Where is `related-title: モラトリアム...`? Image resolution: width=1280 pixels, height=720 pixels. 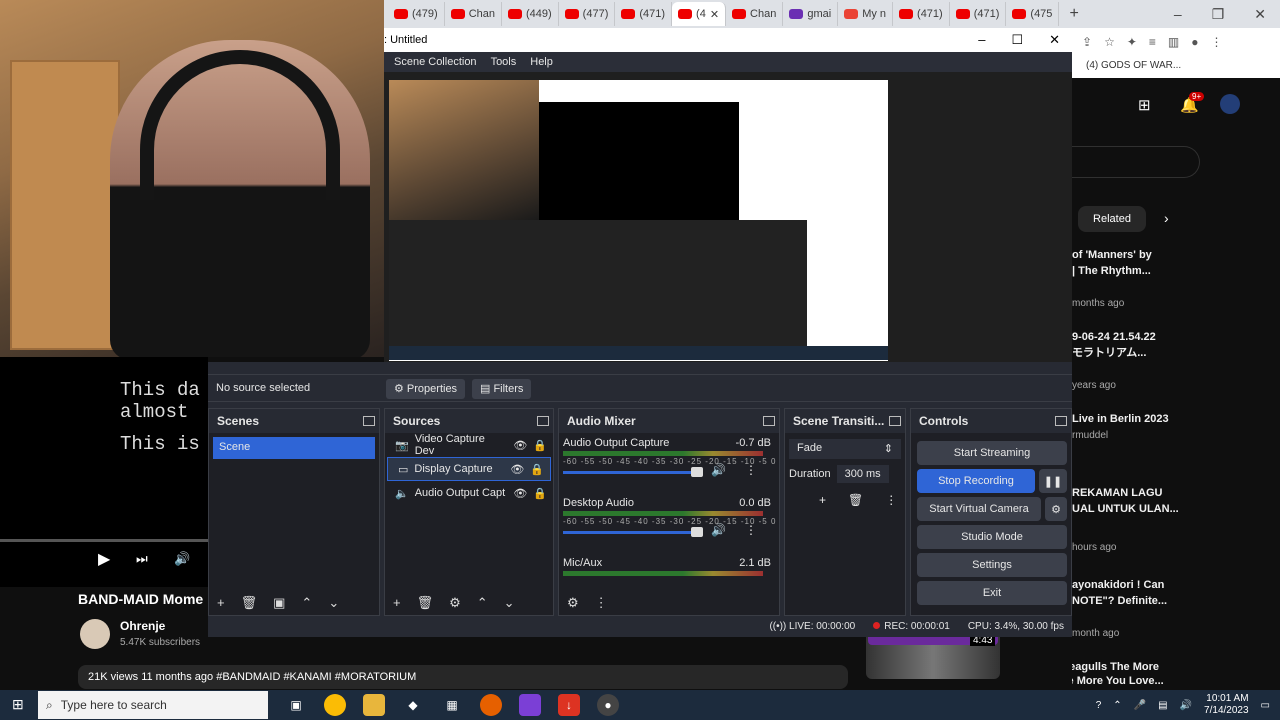 related-title: モラトリアム... is located at coordinates (1109, 353).